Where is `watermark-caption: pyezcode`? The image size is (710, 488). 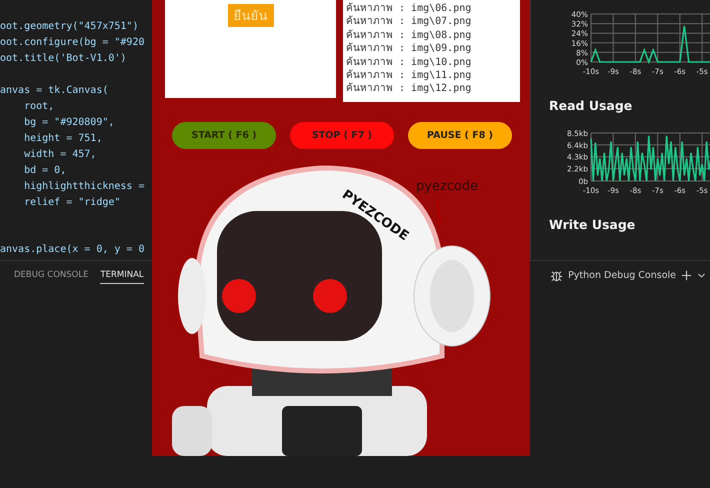
watermark-caption: pyezcode is located at coordinates (447, 186).